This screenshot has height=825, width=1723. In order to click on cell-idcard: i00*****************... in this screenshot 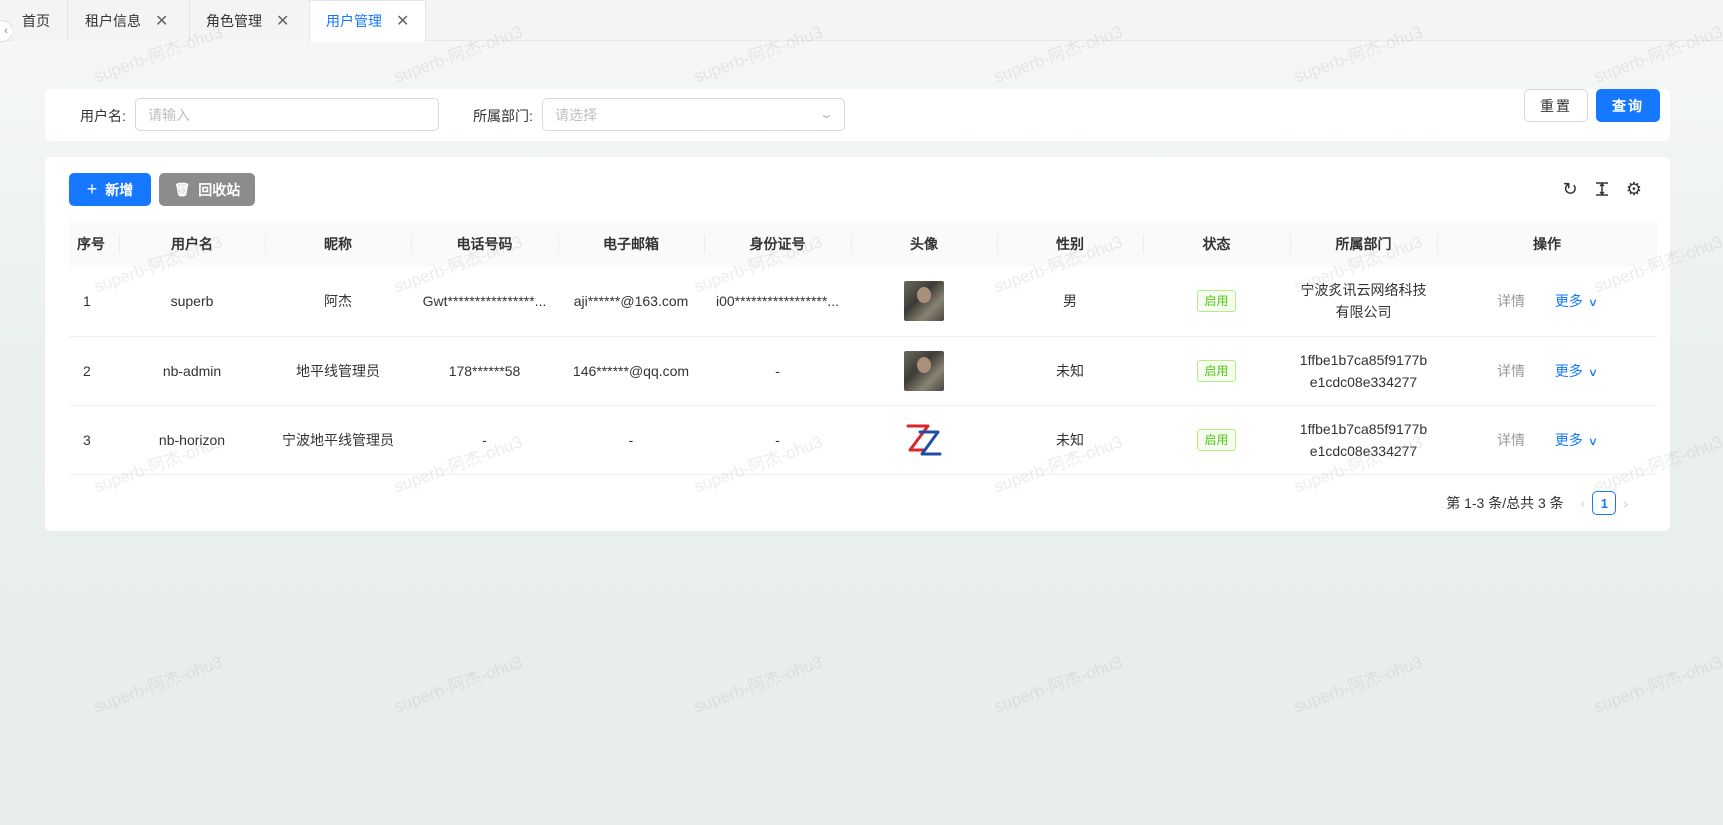, I will do `click(777, 302)`.